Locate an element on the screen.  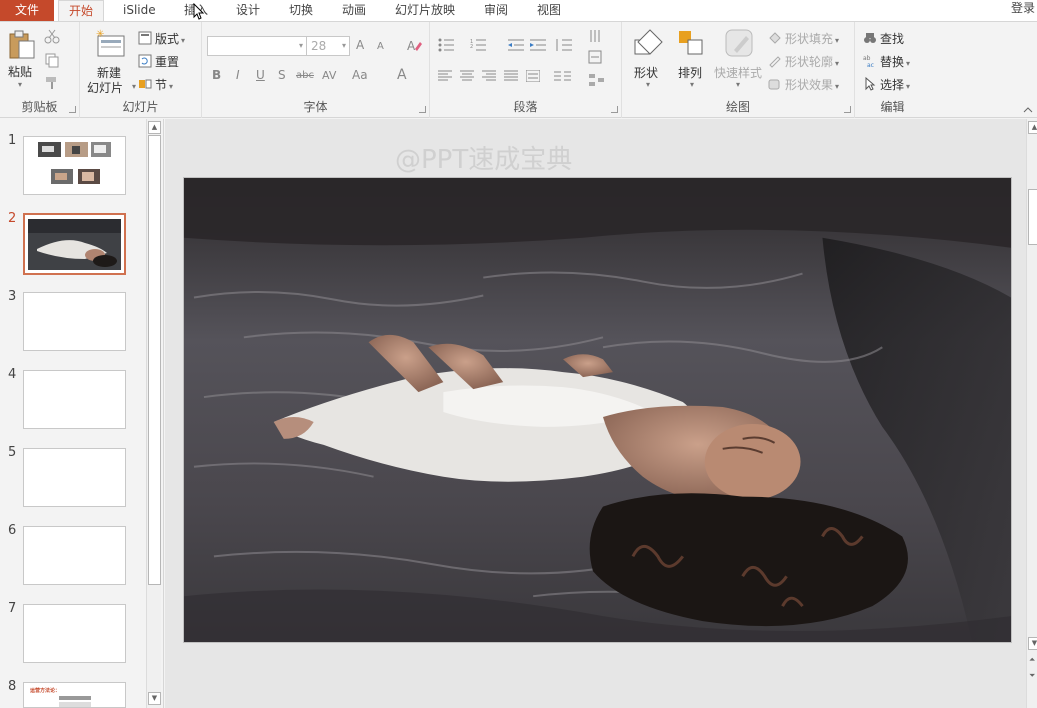
tab-design: 设计 is located at coordinates (248, 10).